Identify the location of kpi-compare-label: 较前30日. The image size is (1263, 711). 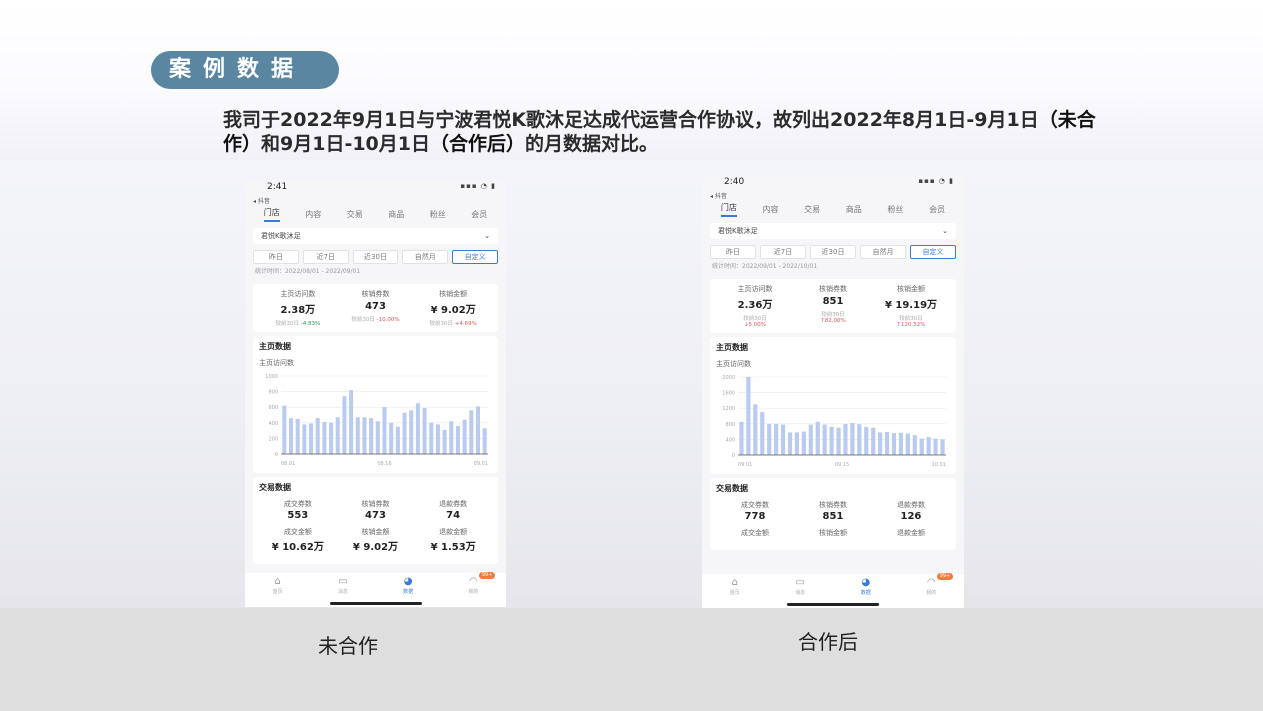
(363, 320).